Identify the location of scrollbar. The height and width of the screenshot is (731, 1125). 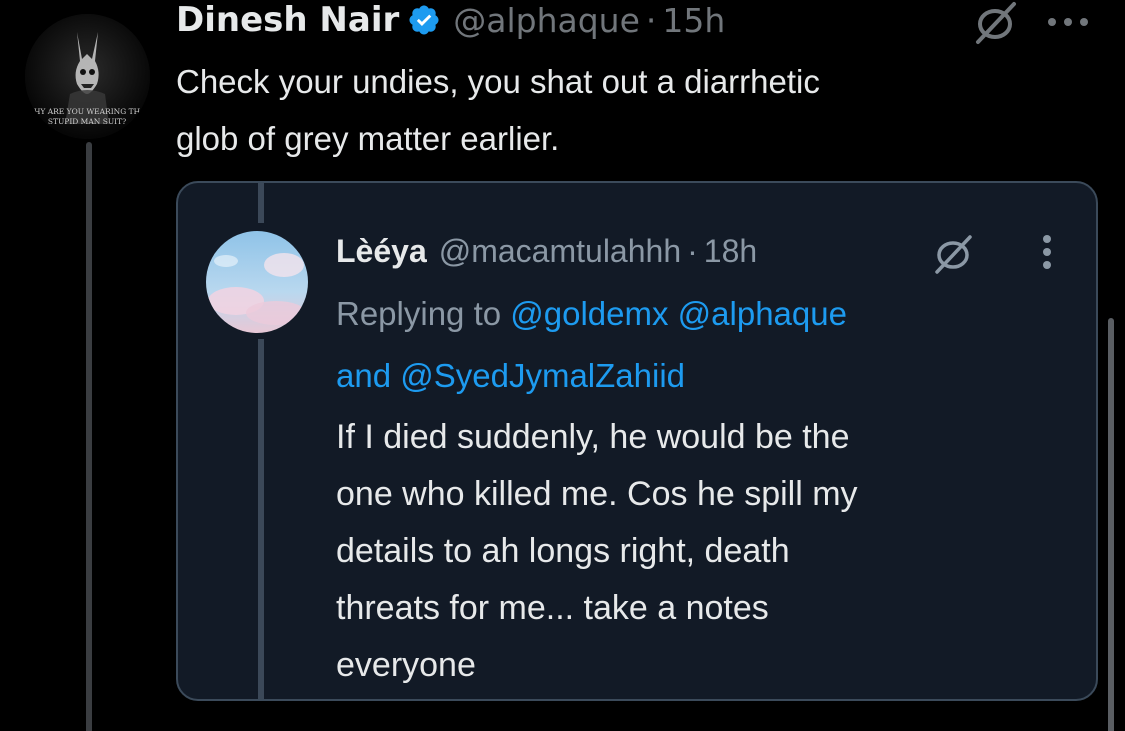
(1111, 524).